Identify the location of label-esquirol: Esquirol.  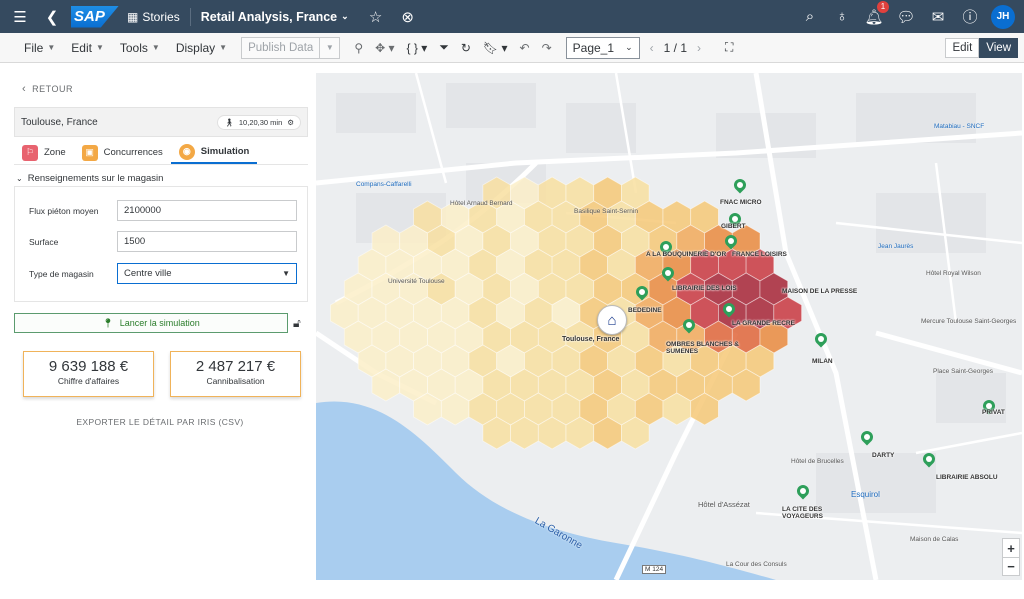
(865, 494).